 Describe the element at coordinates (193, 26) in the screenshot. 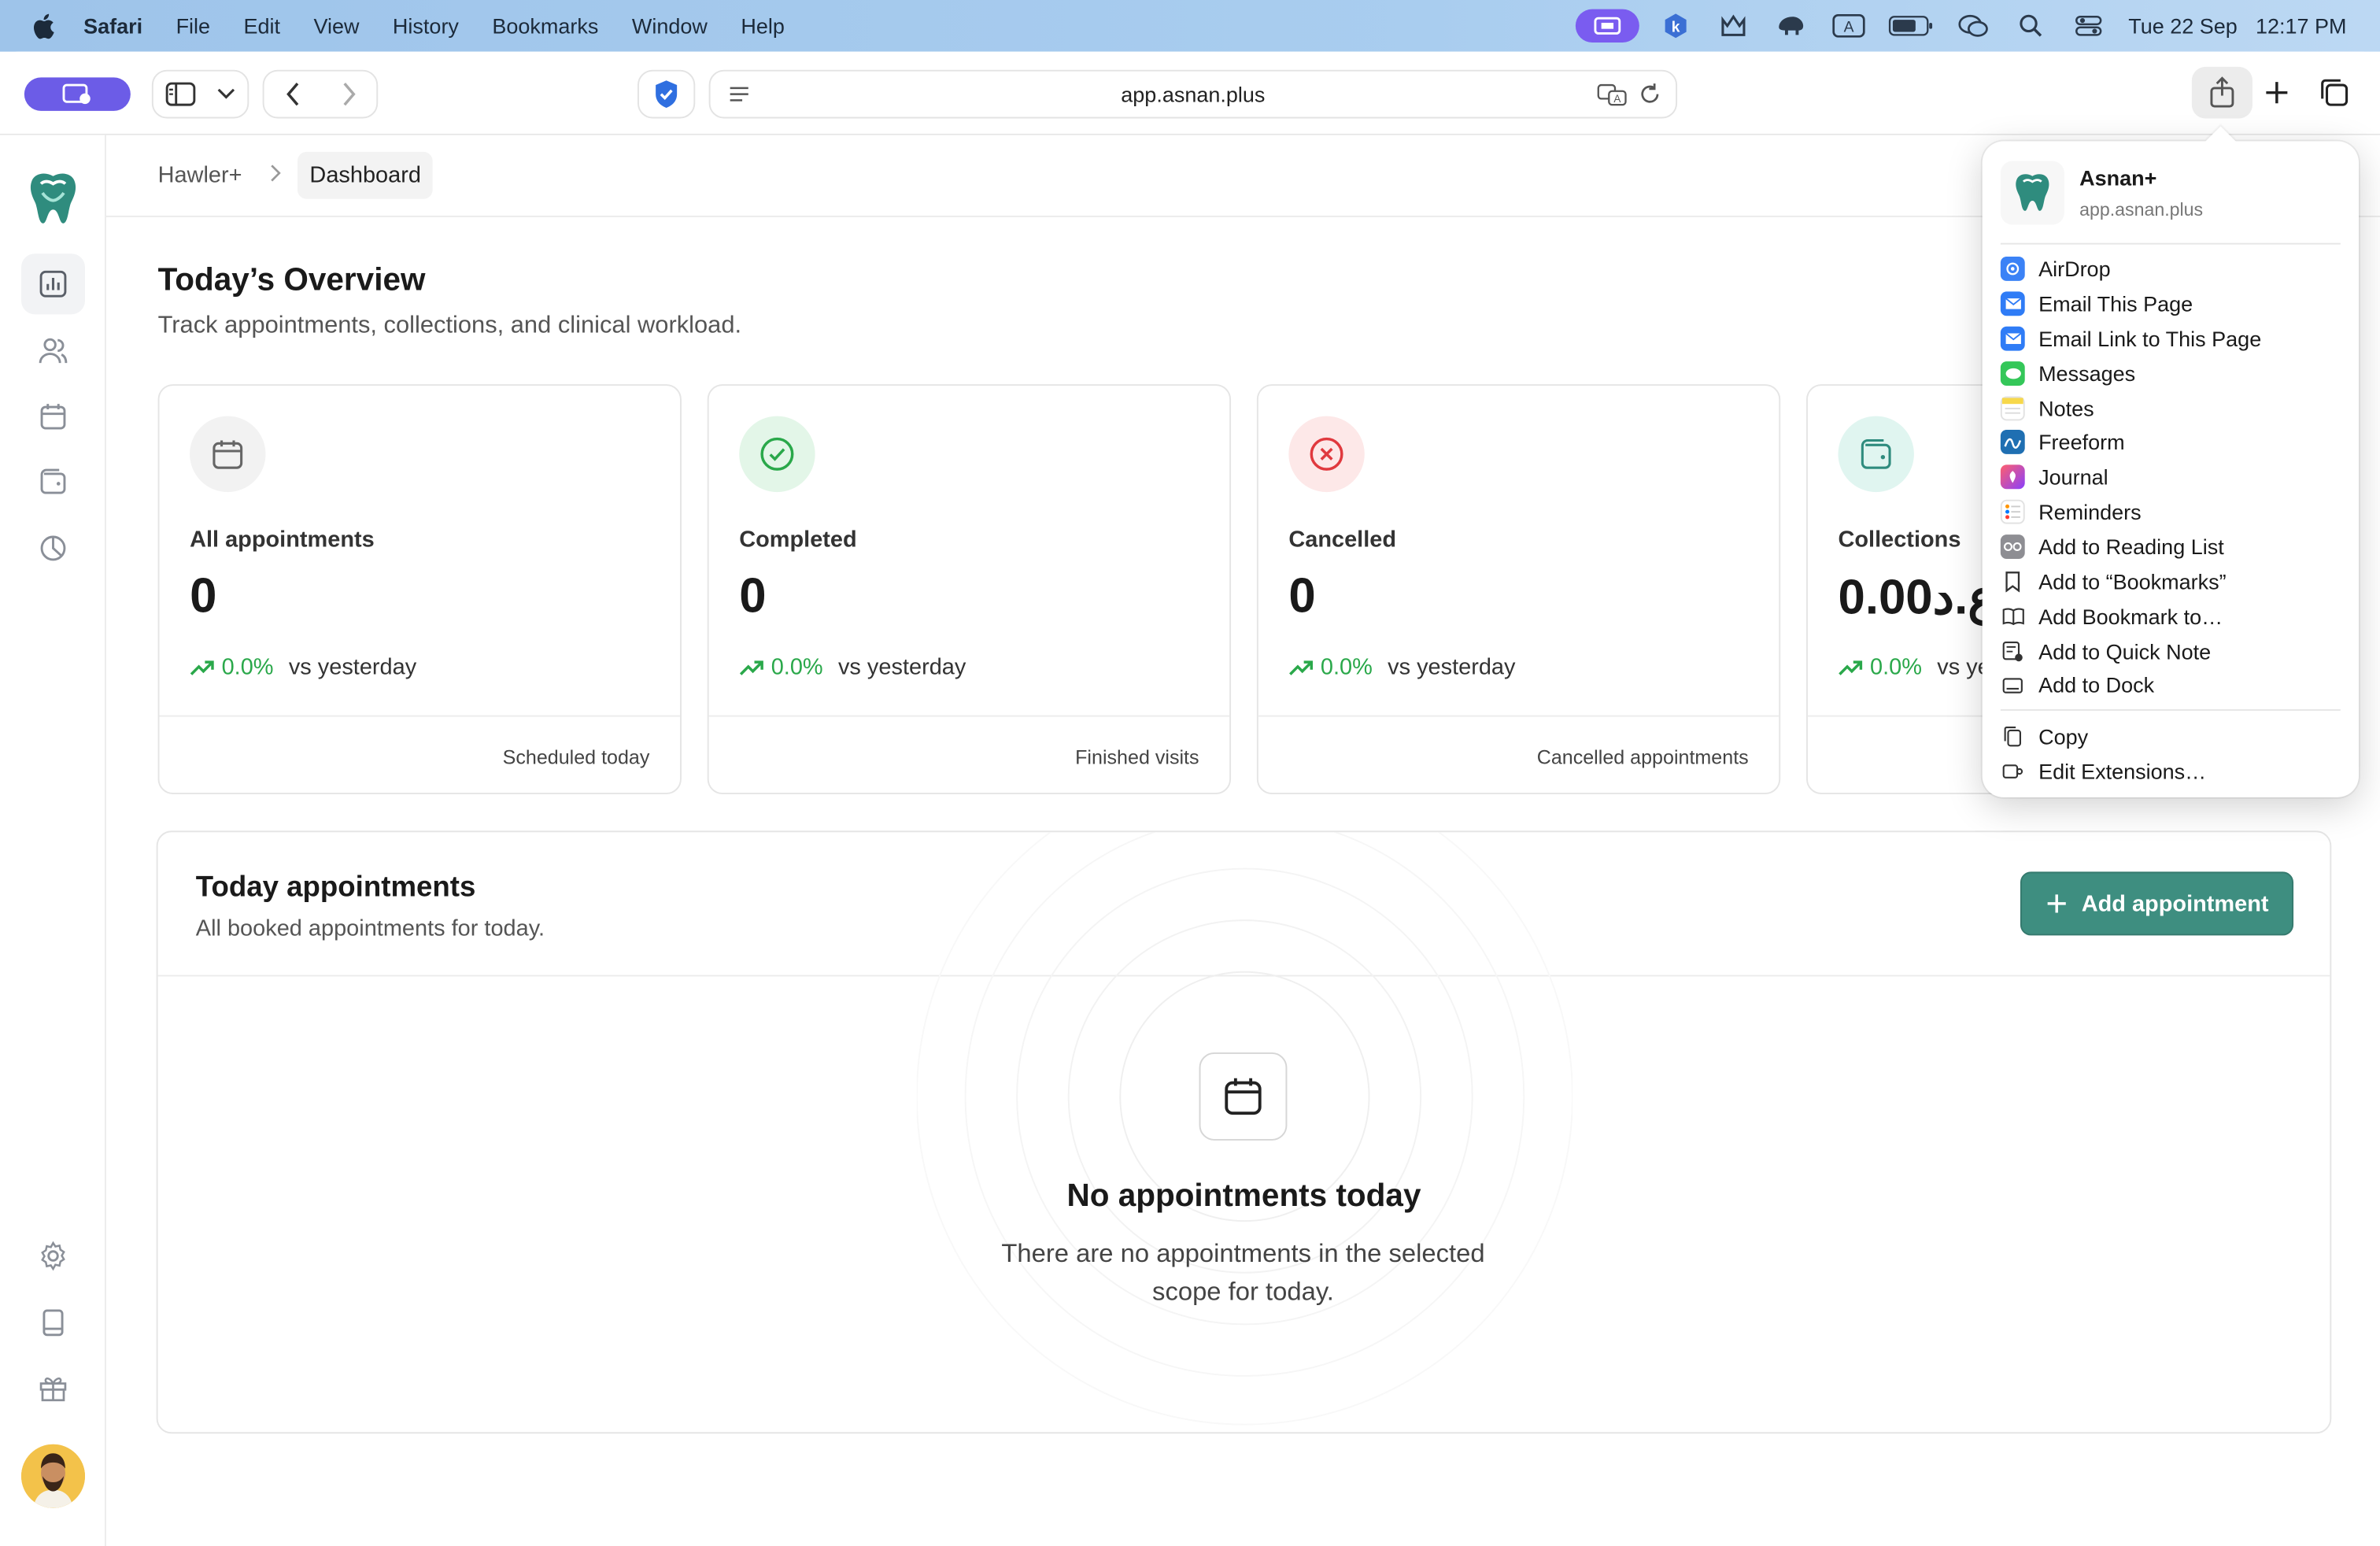

I see `menu-file: File` at that location.